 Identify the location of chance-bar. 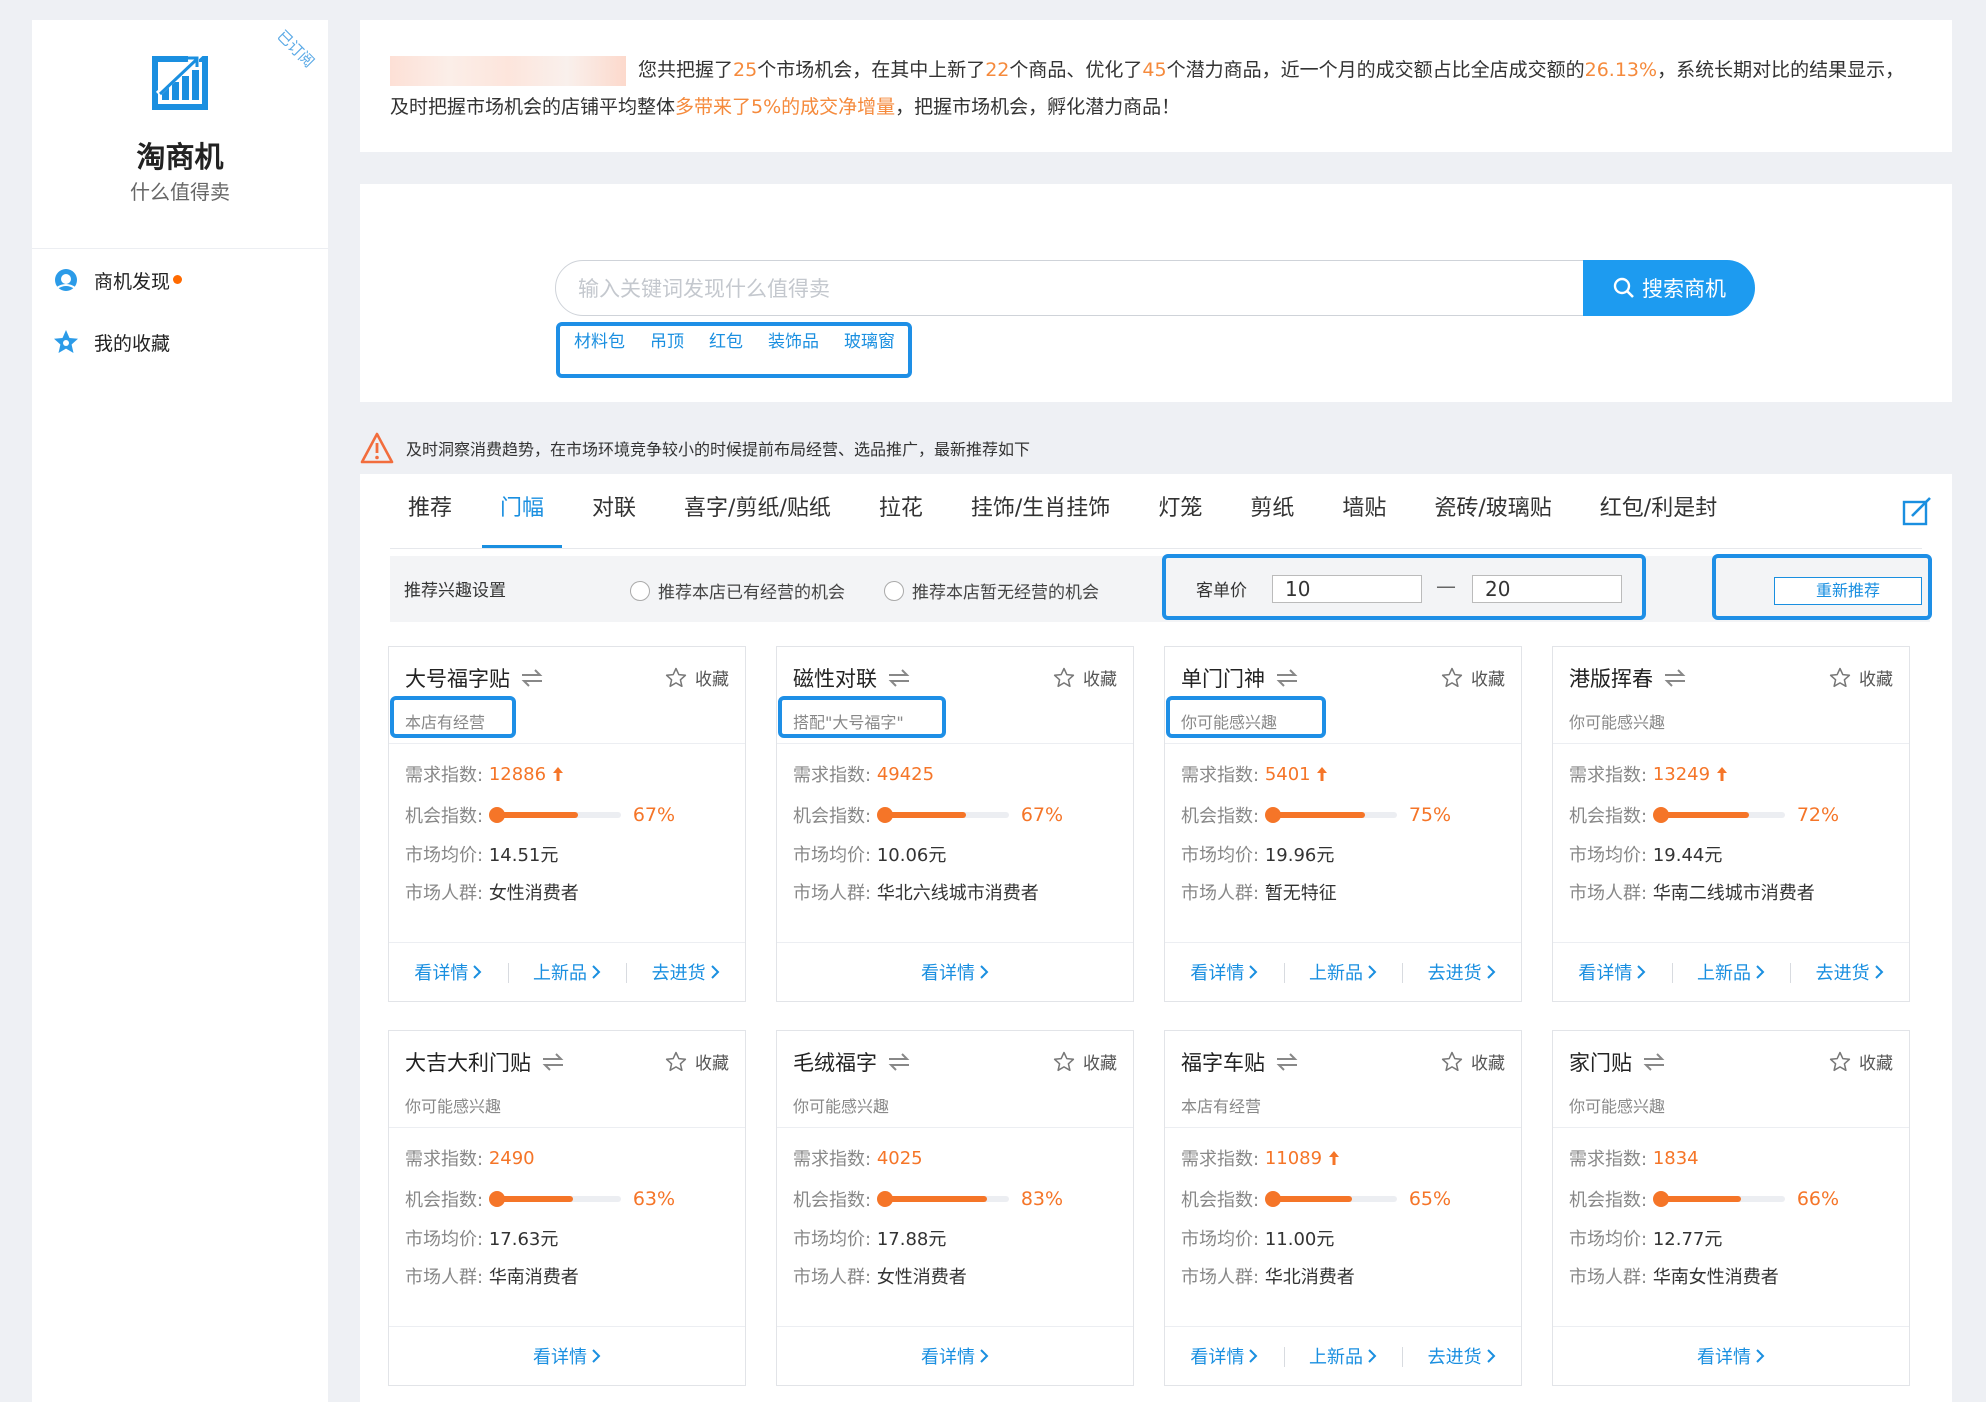
(554, 815).